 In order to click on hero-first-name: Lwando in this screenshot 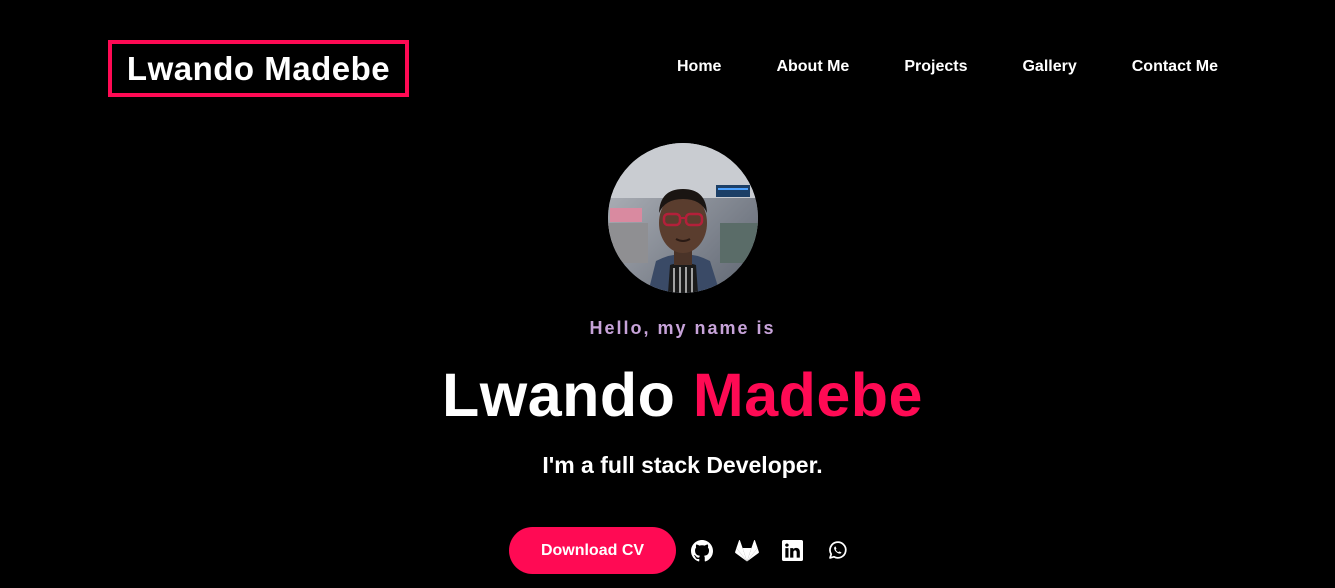, I will do `click(559, 395)`.